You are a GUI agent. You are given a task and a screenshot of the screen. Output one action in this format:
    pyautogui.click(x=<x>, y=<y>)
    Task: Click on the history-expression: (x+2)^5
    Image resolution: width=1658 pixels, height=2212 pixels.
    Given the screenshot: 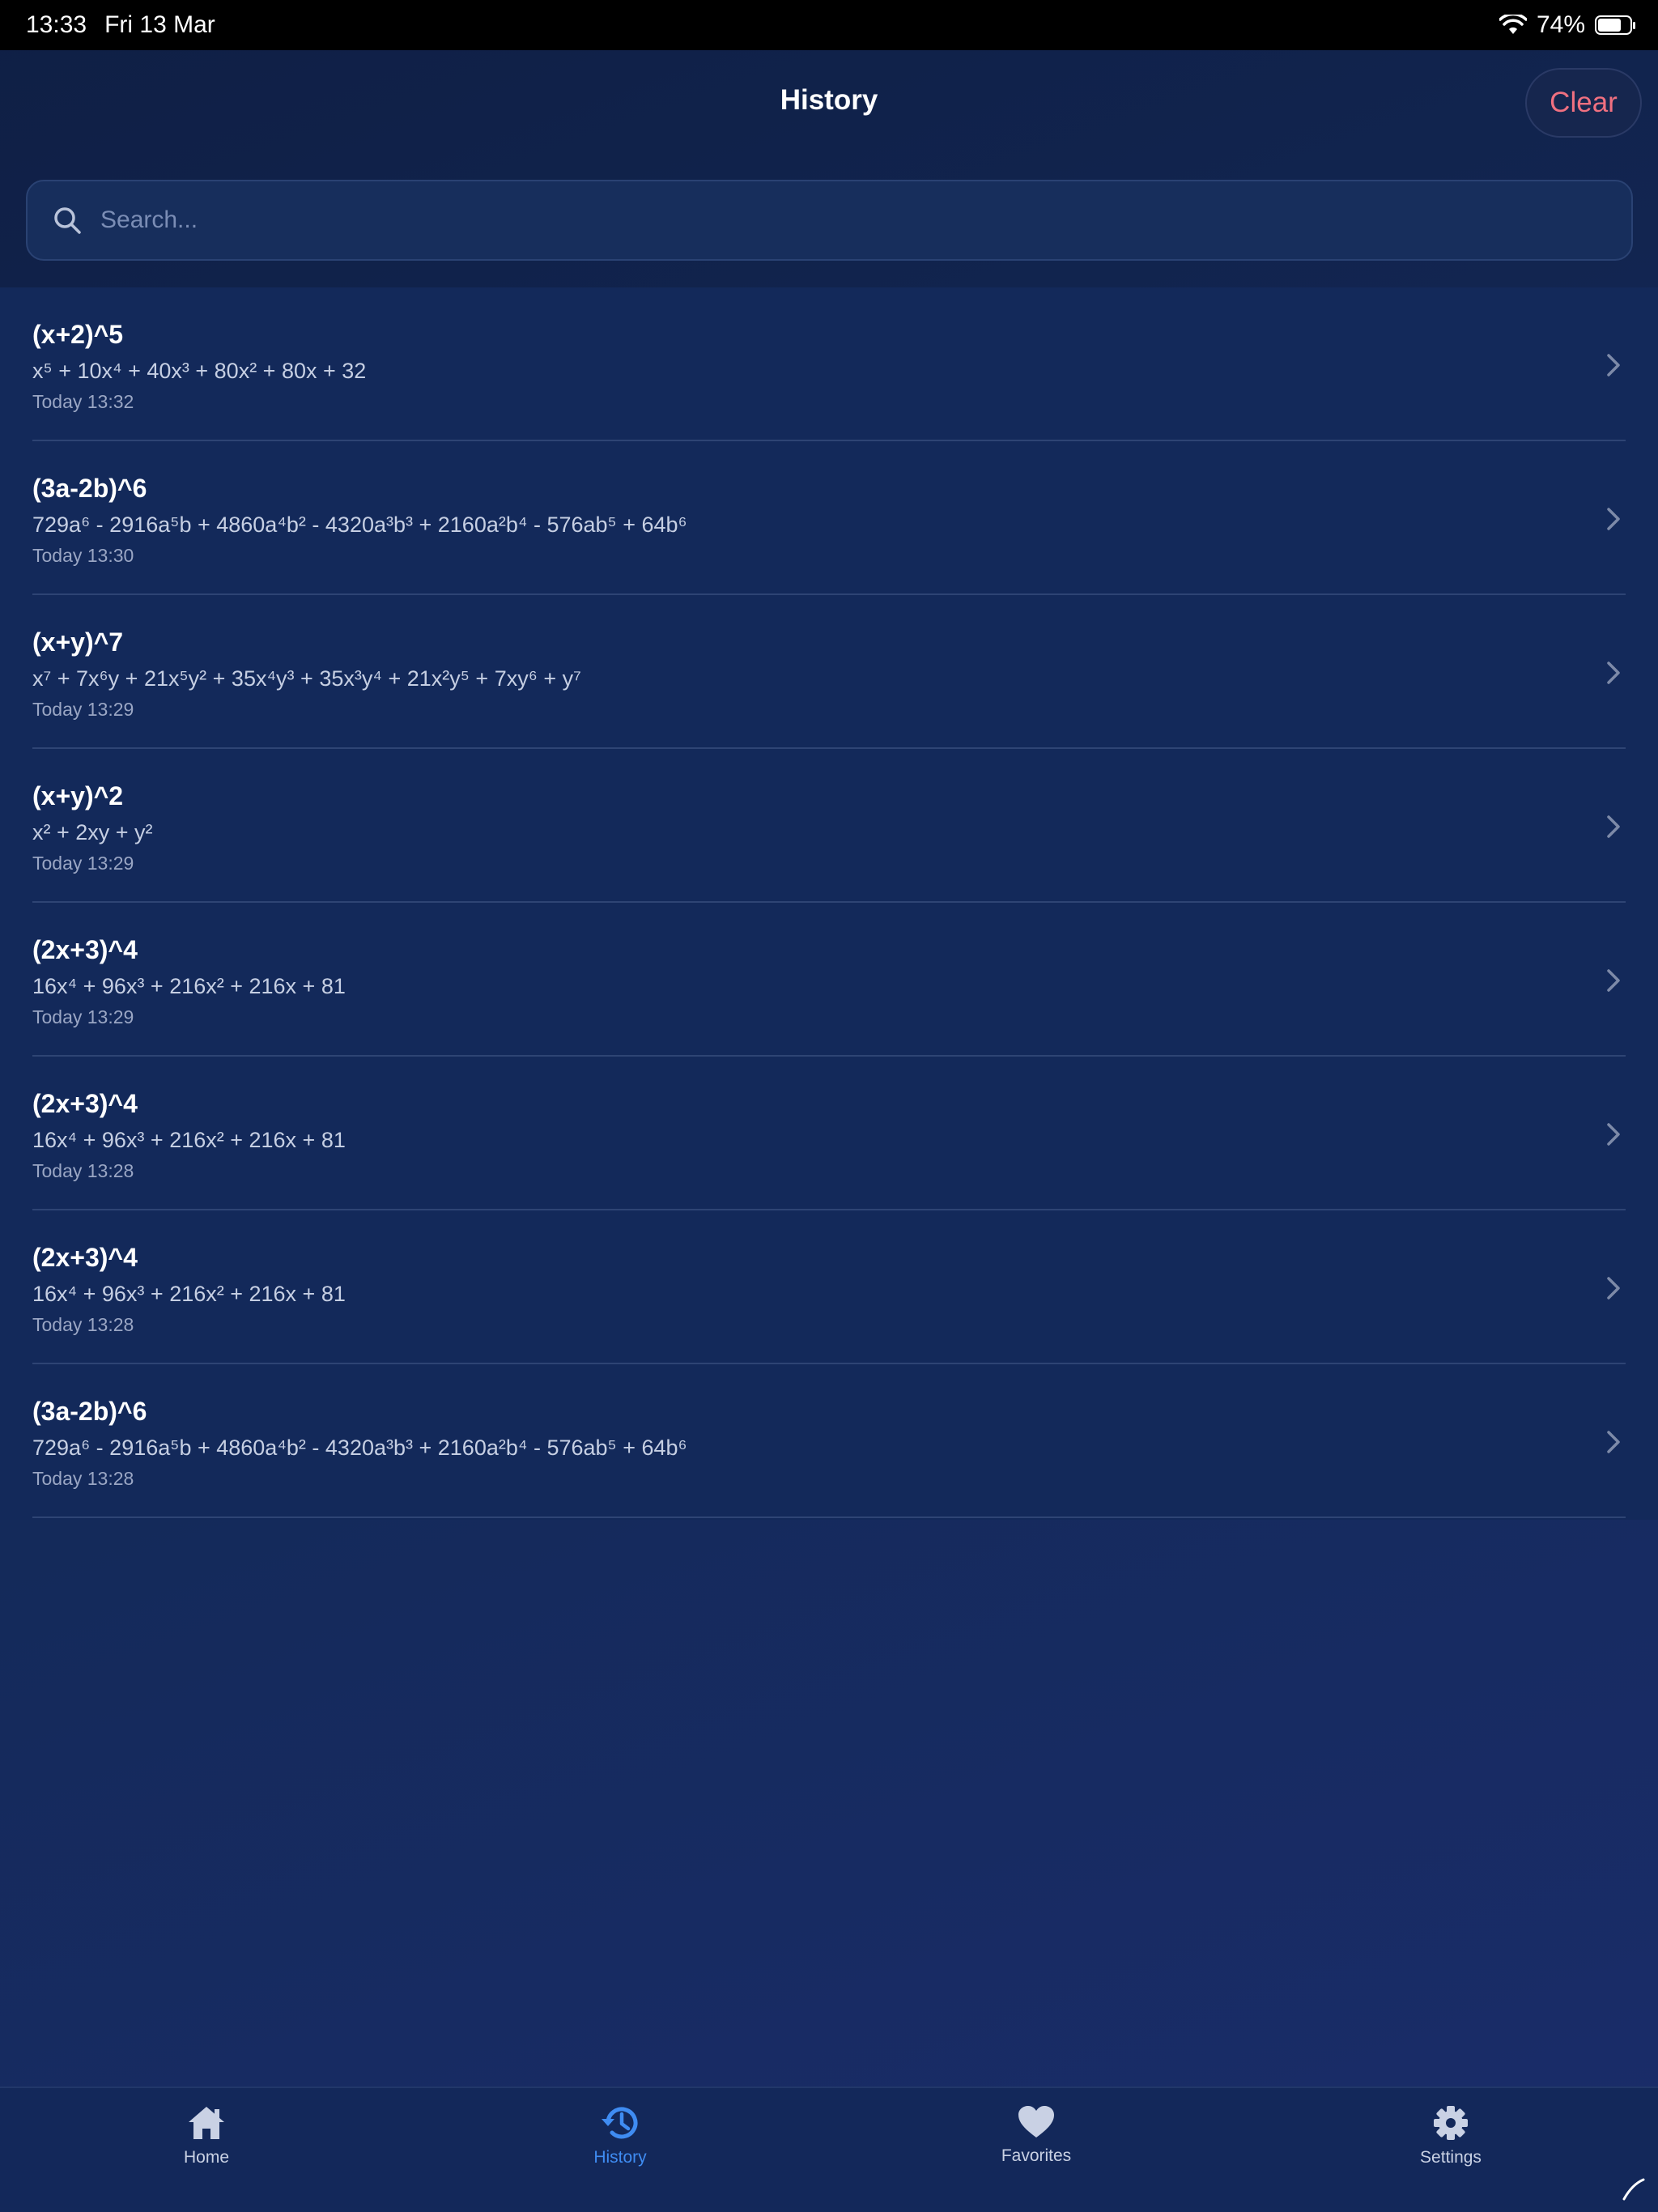 What is the action you would take?
    pyautogui.click(x=78, y=335)
    